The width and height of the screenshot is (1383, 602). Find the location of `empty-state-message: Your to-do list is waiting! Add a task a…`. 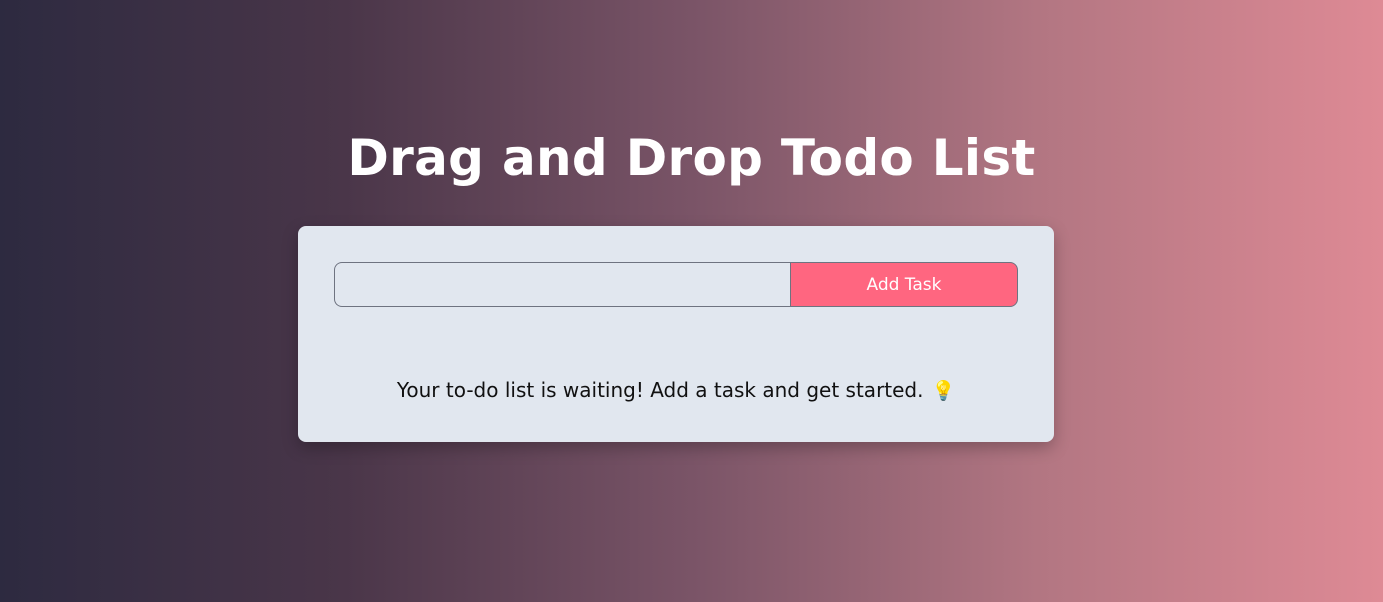

empty-state-message: Your to-do list is waiting! Add a task a… is located at coordinates (676, 390).